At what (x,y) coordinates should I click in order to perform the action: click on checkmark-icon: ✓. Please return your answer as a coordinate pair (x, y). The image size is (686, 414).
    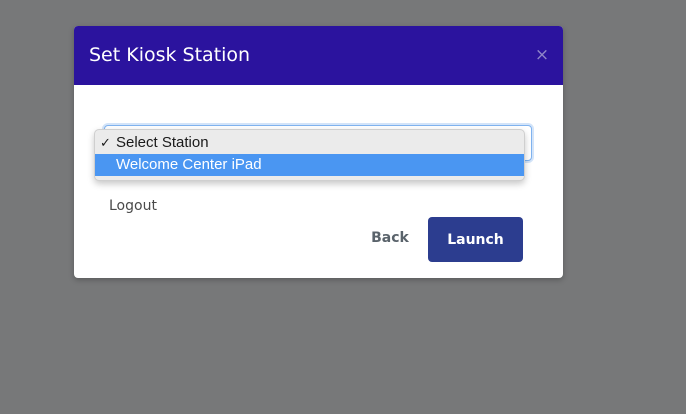
    Looking at the image, I should click on (105, 142).